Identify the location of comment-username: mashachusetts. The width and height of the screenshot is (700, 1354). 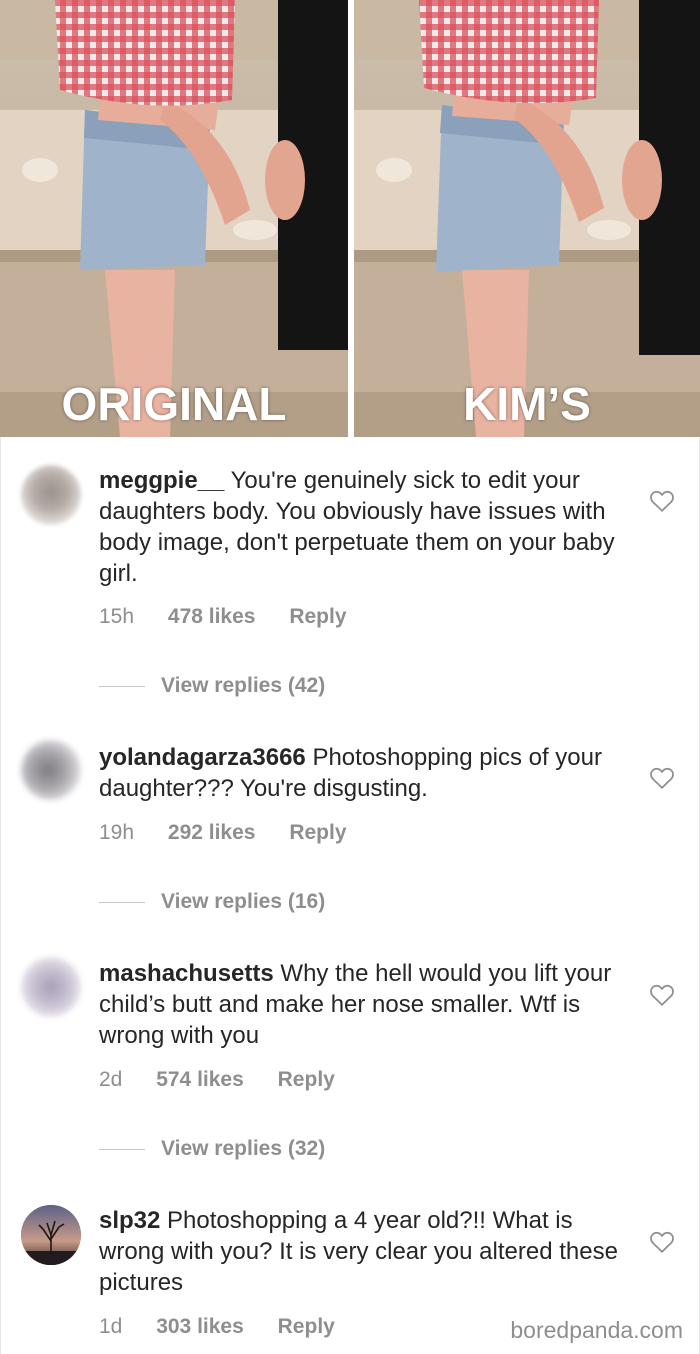
(186, 973).